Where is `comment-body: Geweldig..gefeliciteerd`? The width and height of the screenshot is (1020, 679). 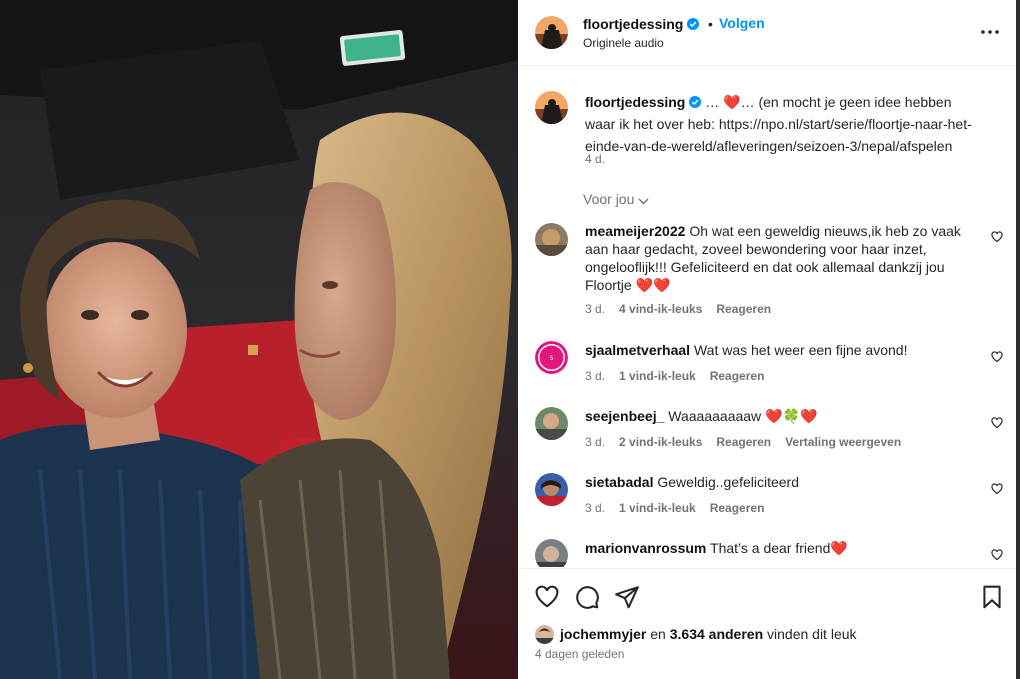 comment-body: Geweldig..gefeliciteerd is located at coordinates (728, 482).